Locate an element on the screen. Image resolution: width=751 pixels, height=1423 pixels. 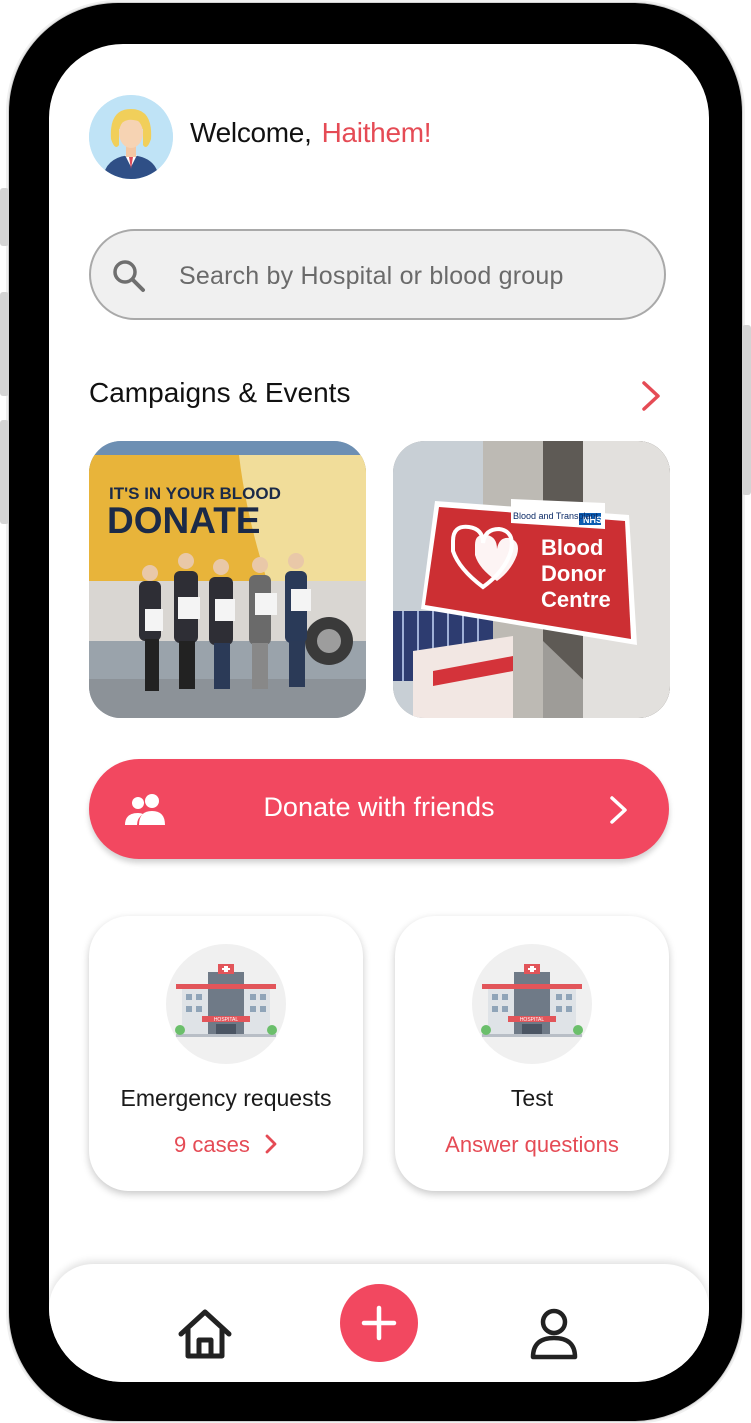
donate-with-friends-label: Donate with friends is located at coordinates (379, 807).